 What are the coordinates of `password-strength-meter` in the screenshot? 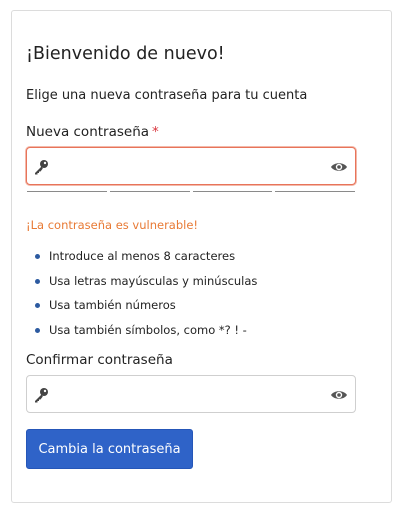 It's located at (191, 192).